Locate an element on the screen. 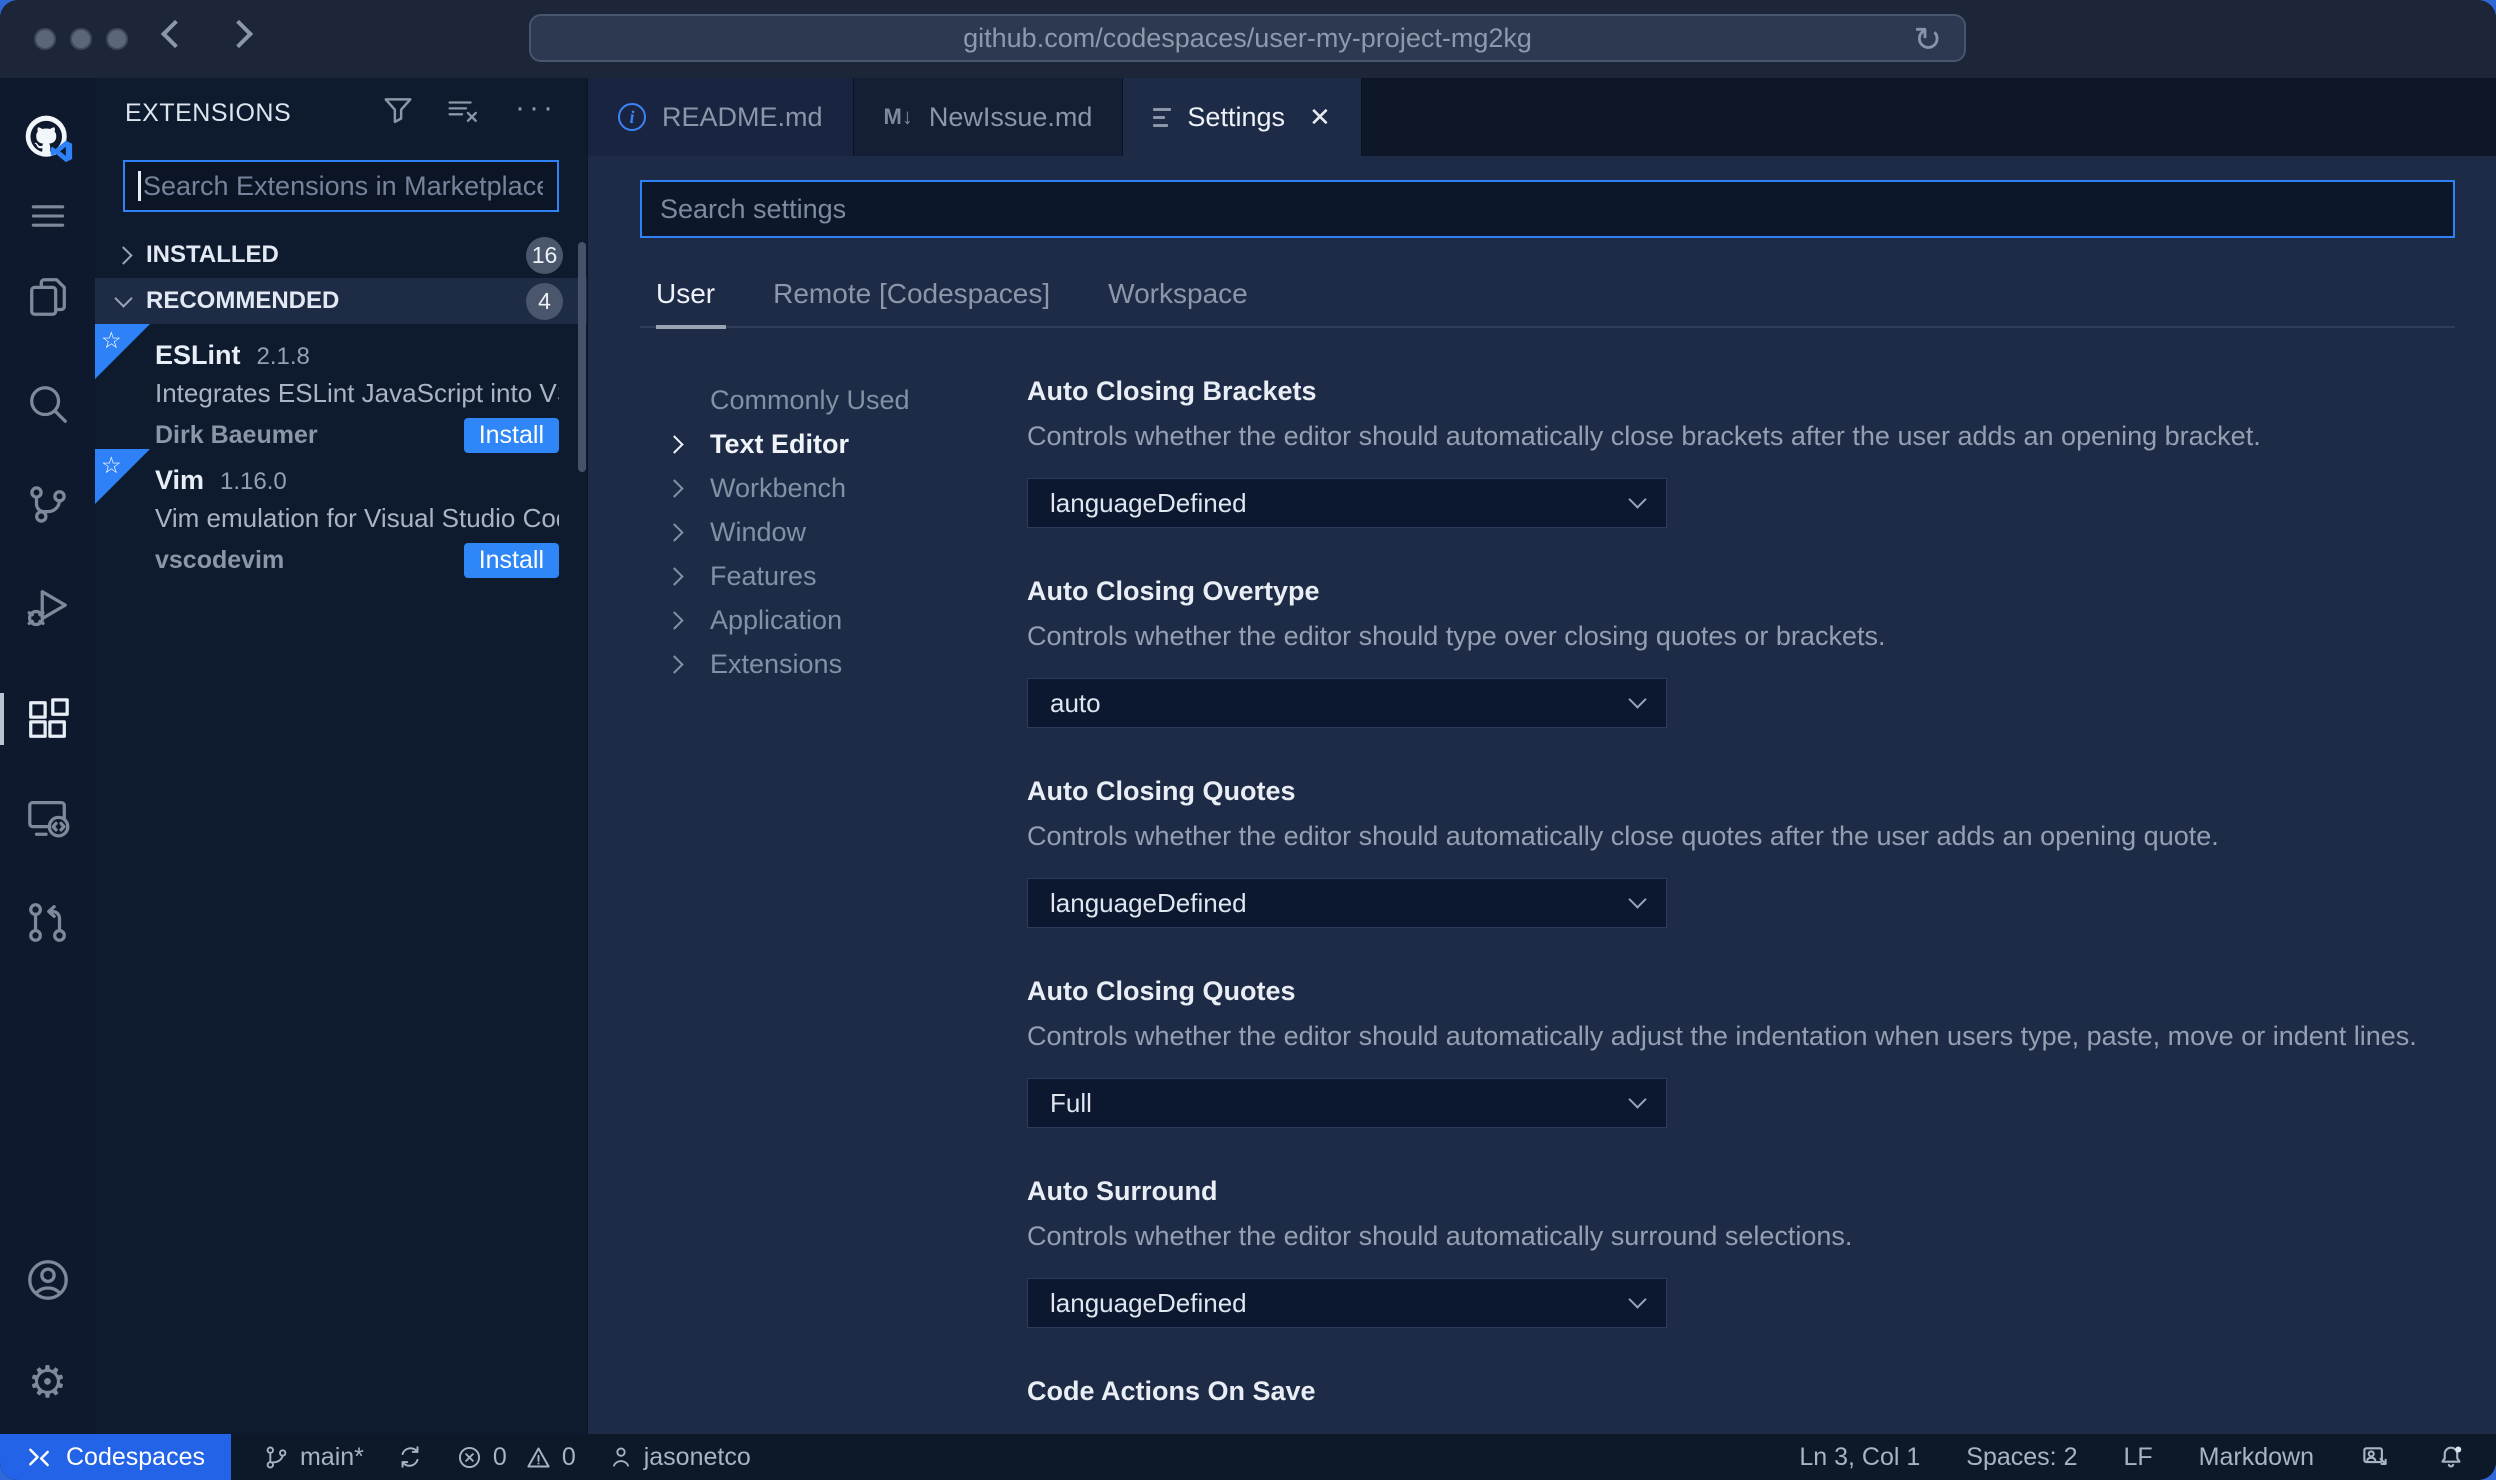 The image size is (2496, 1480). notifications-bell-icon is located at coordinates (2451, 1457).